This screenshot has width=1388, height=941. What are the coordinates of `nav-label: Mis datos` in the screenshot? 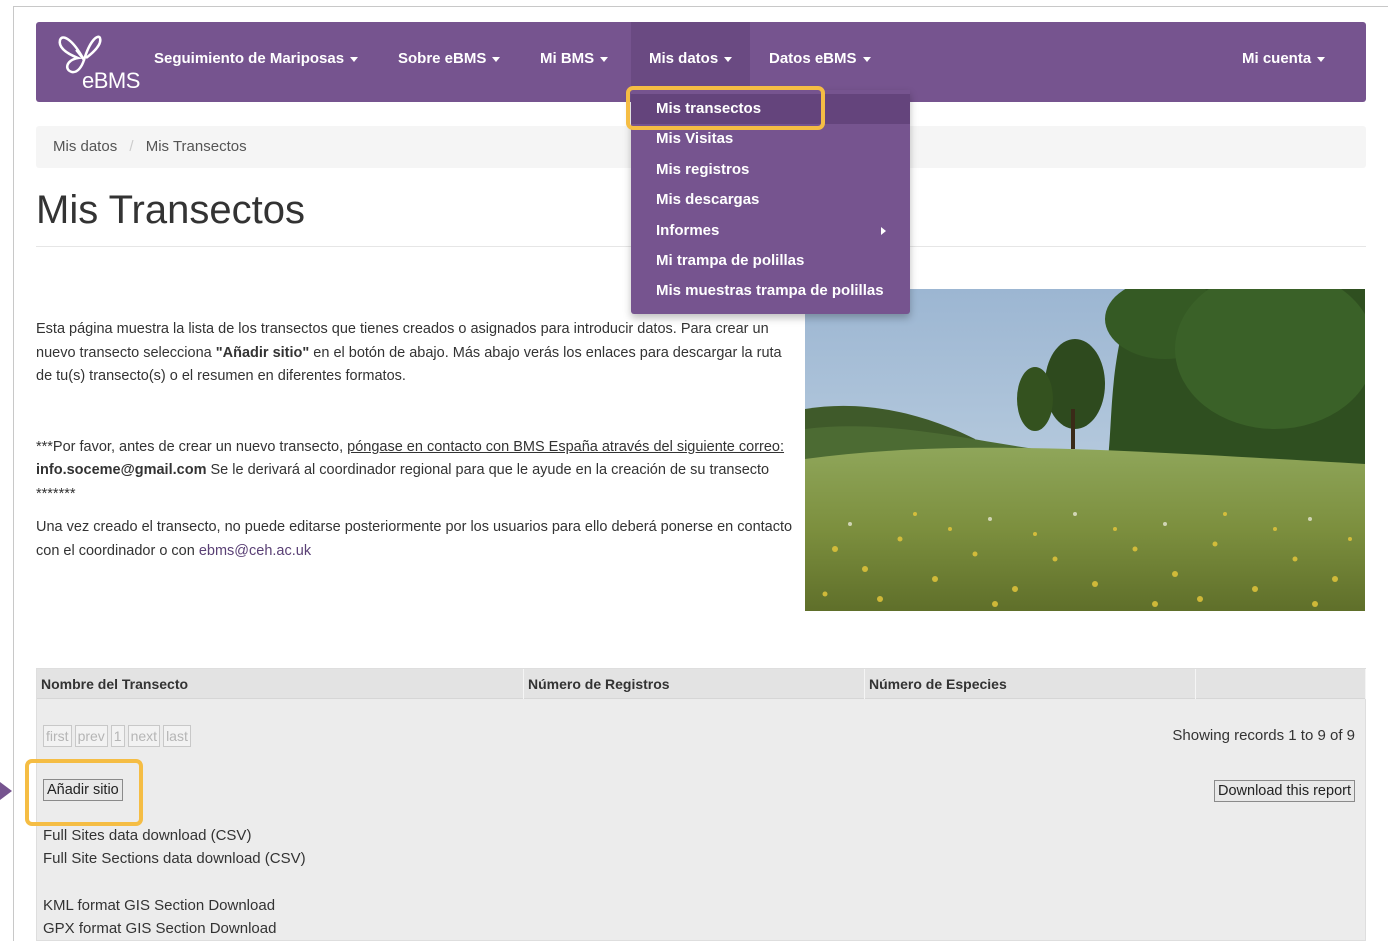 It's located at (684, 58).